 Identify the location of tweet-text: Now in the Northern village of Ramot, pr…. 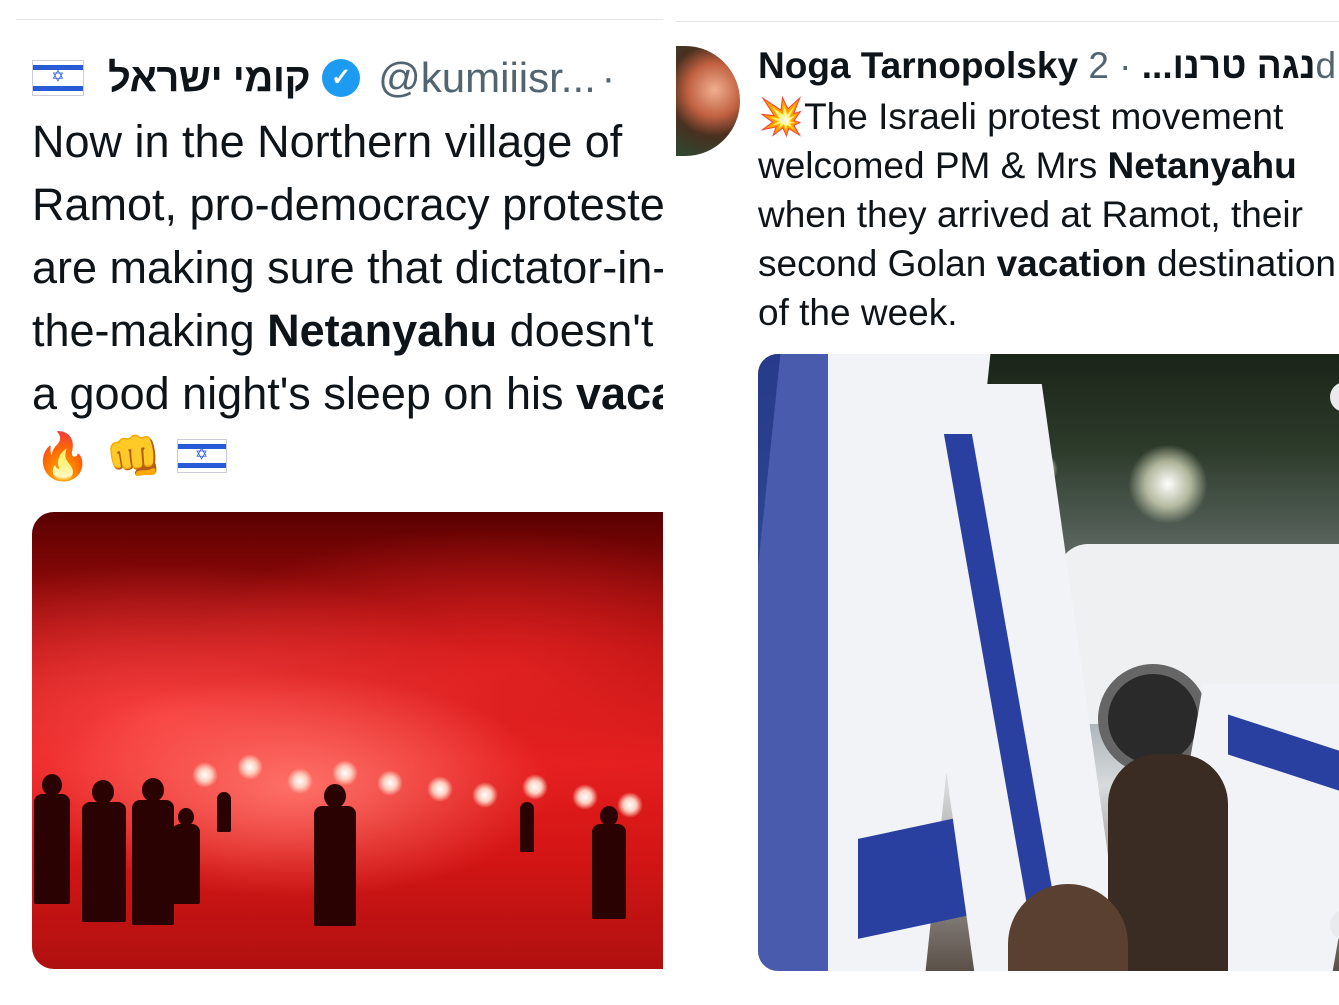
(347, 267).